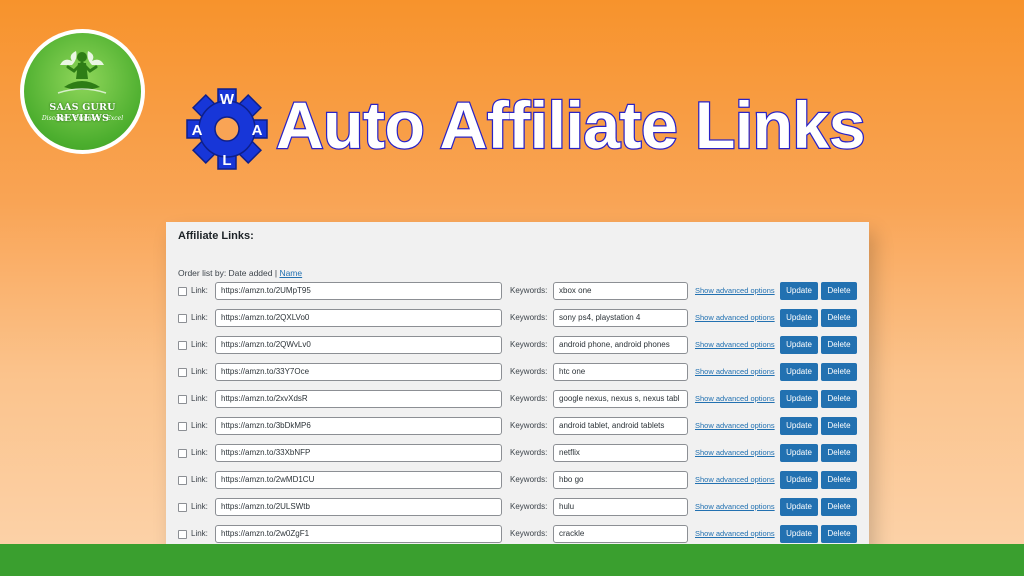 This screenshot has height=576, width=1024. What do you see at coordinates (358, 534) in the screenshot?
I see `link-input: https://amzn.to/2w0ZgF1` at bounding box center [358, 534].